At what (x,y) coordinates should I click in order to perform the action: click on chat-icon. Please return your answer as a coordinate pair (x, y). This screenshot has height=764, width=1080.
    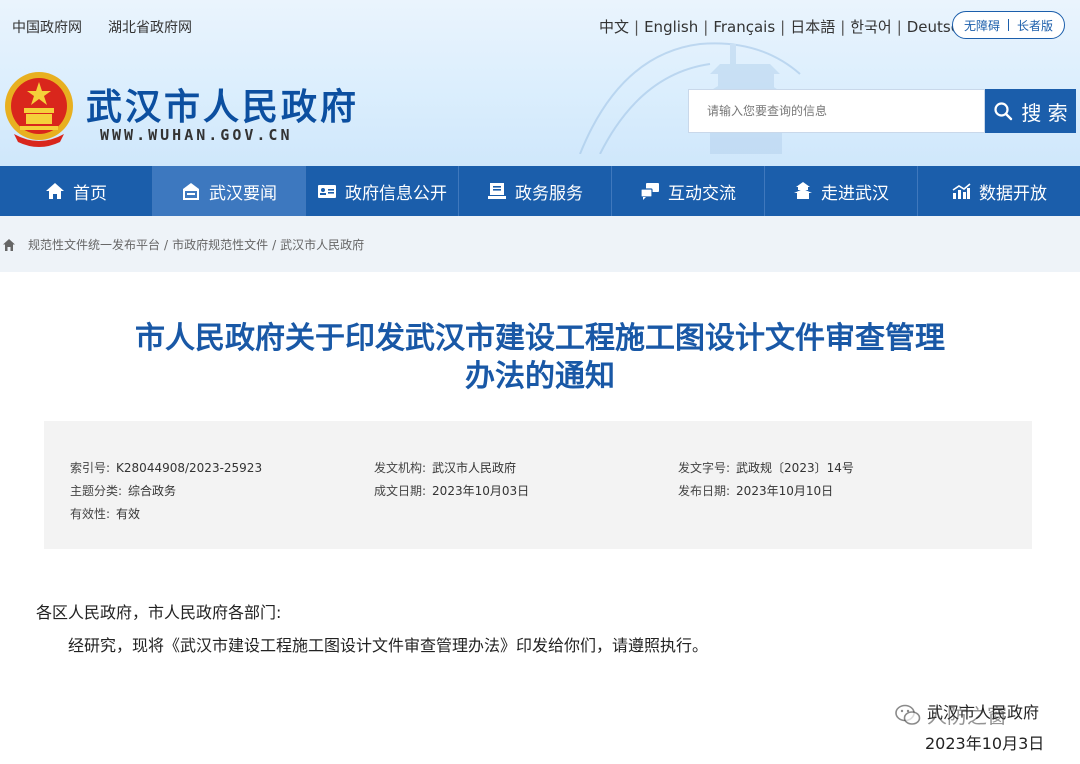
    Looking at the image, I should click on (649, 191).